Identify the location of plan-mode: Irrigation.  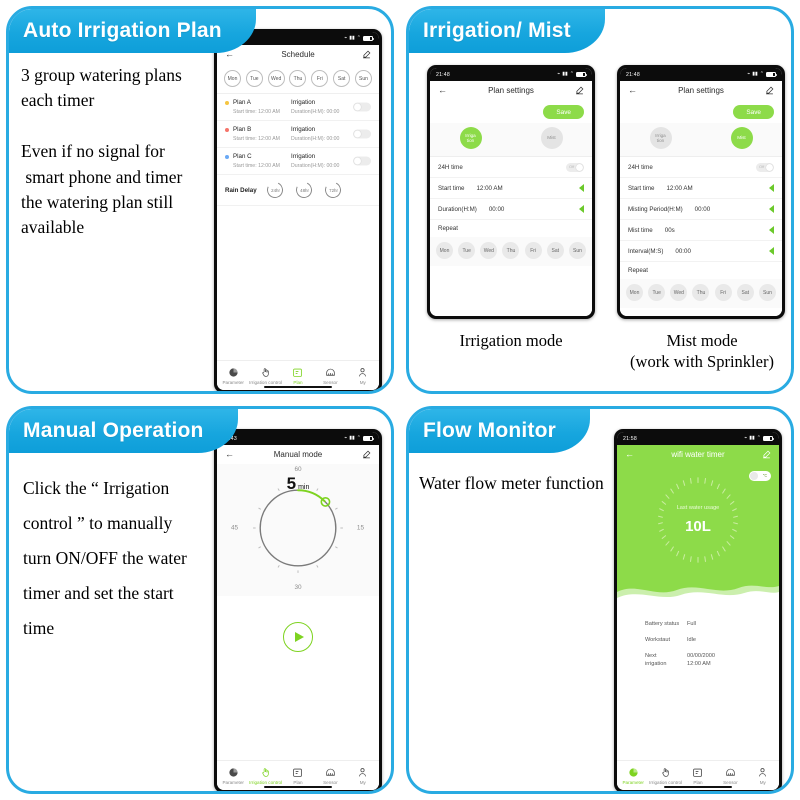
(303, 102).